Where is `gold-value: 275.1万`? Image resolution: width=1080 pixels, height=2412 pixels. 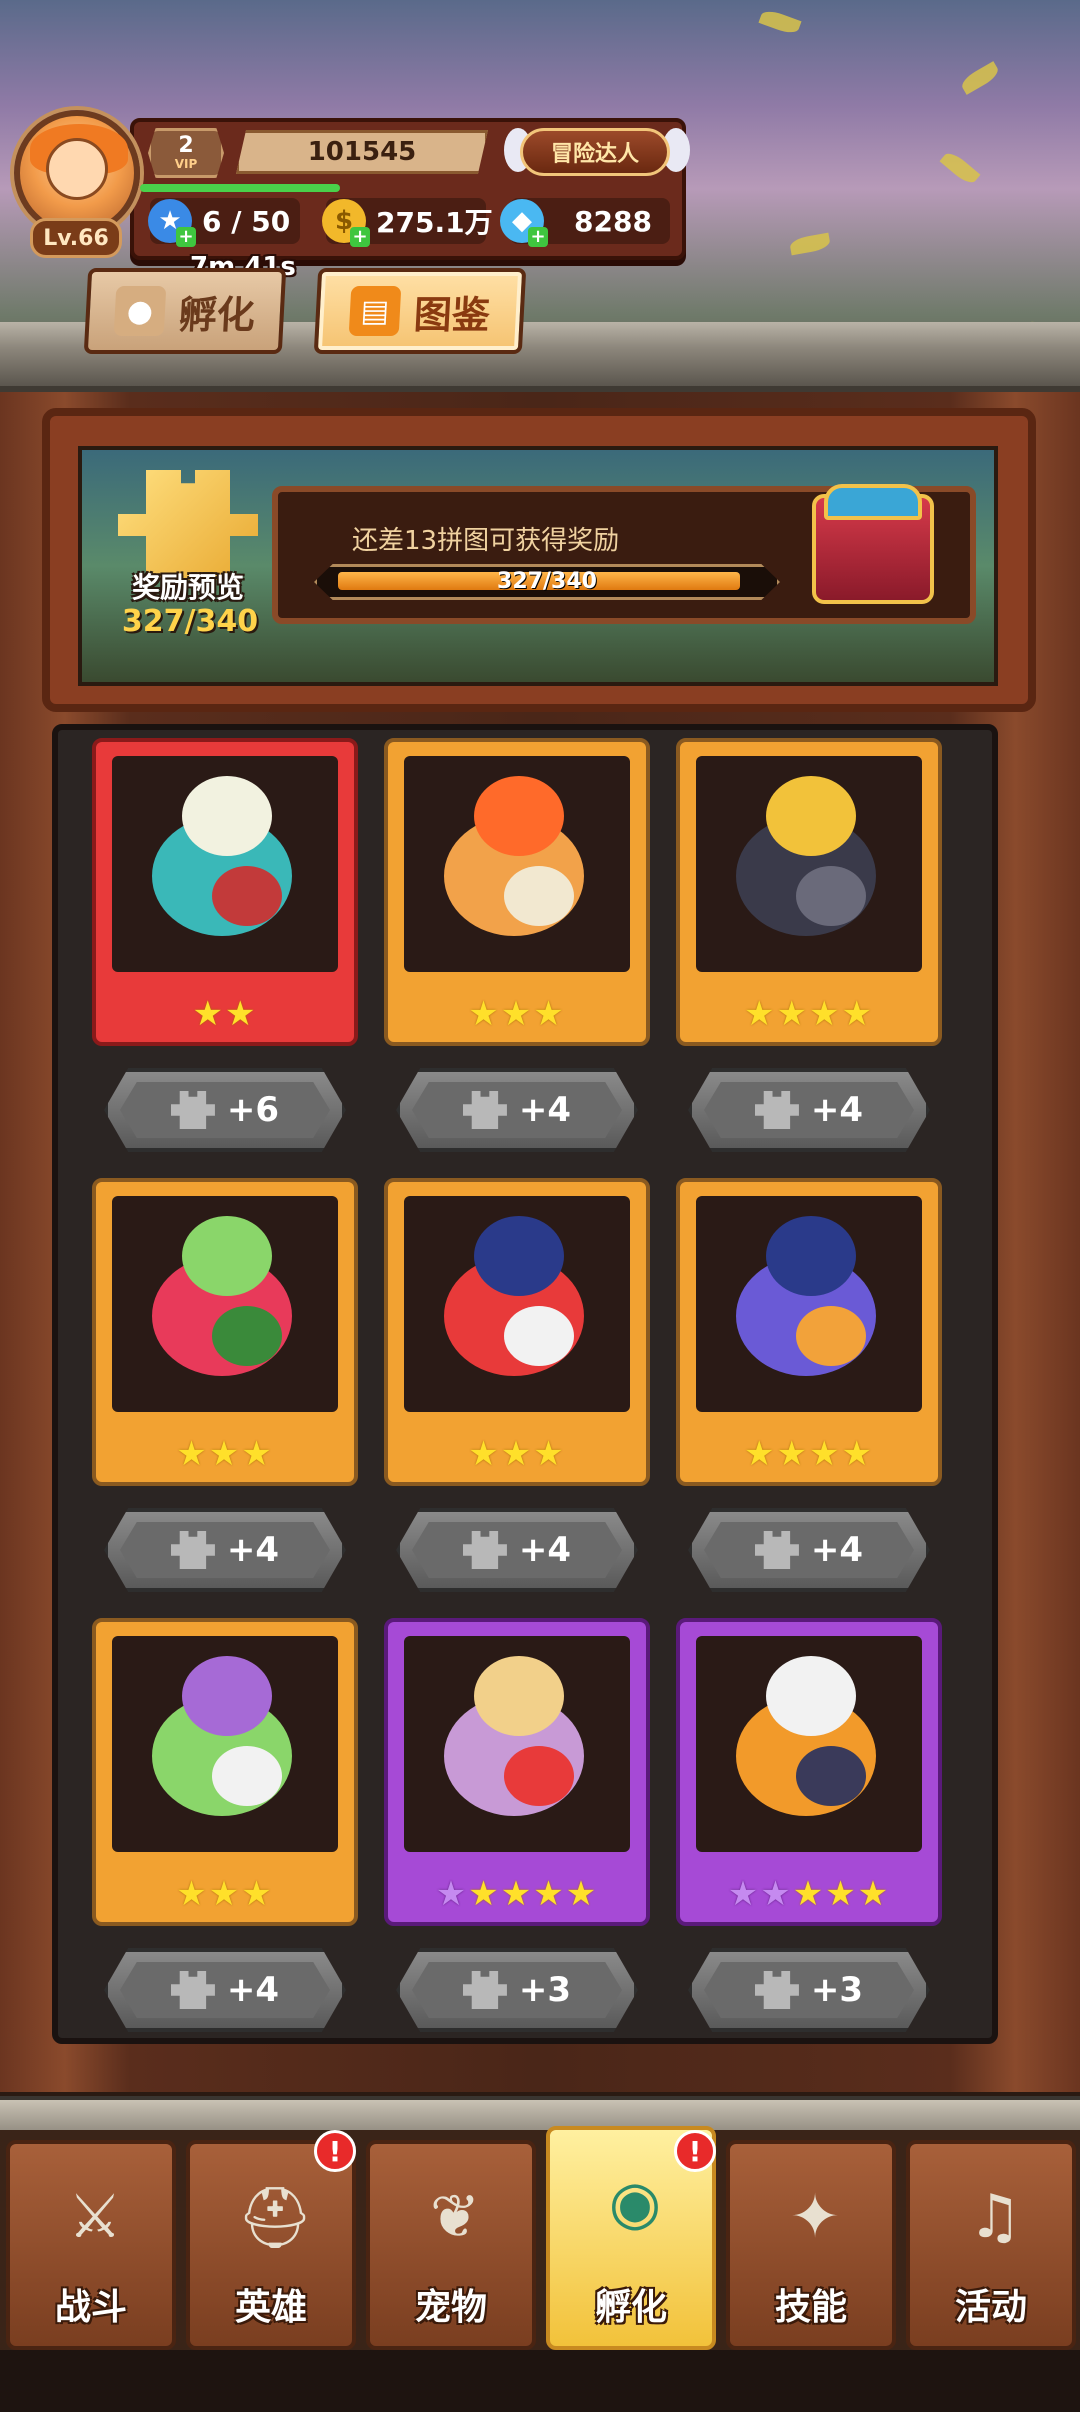 gold-value: 275.1万 is located at coordinates (434, 222).